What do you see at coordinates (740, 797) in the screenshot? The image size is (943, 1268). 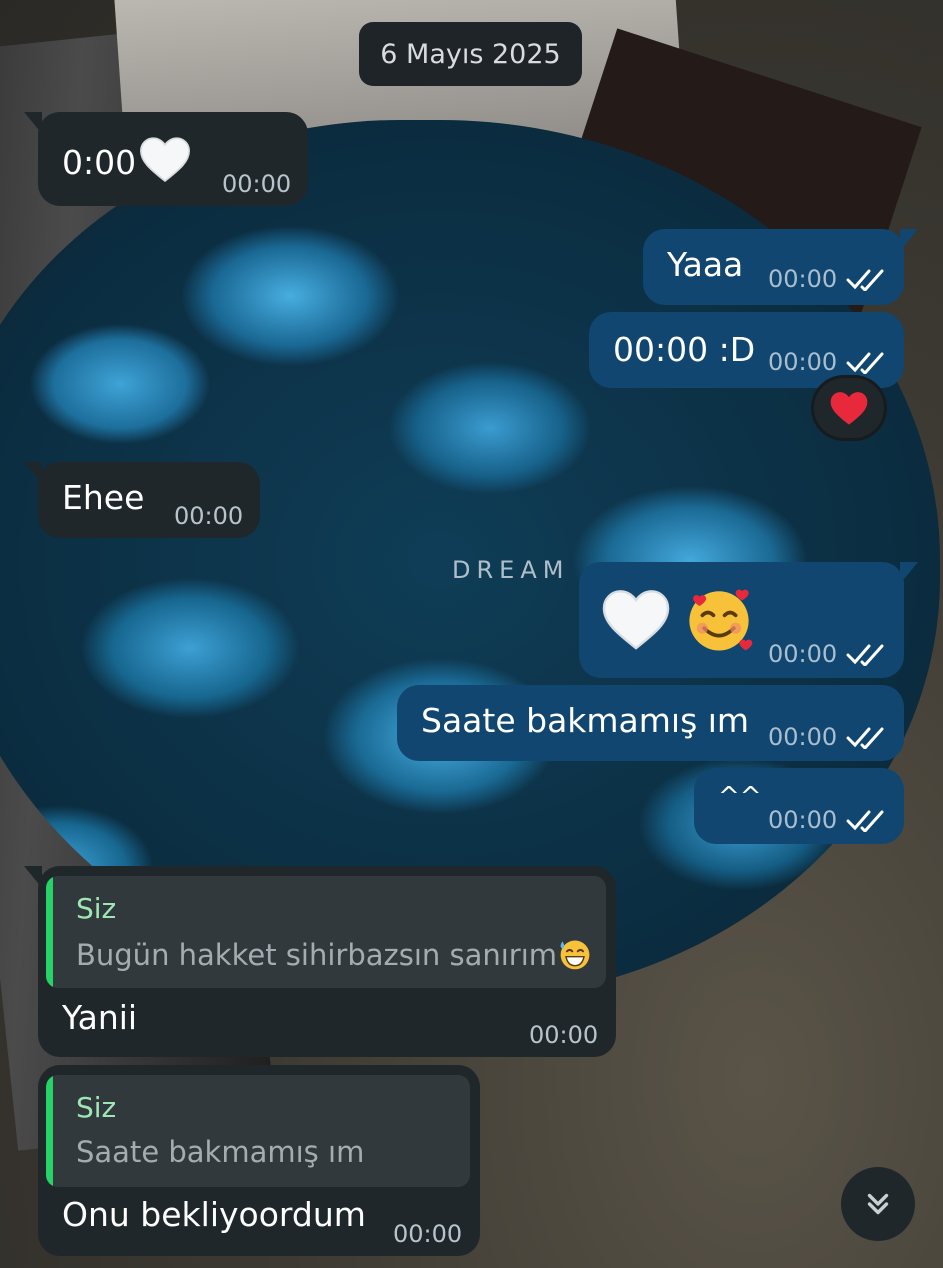 I see `message-text: ^^` at bounding box center [740, 797].